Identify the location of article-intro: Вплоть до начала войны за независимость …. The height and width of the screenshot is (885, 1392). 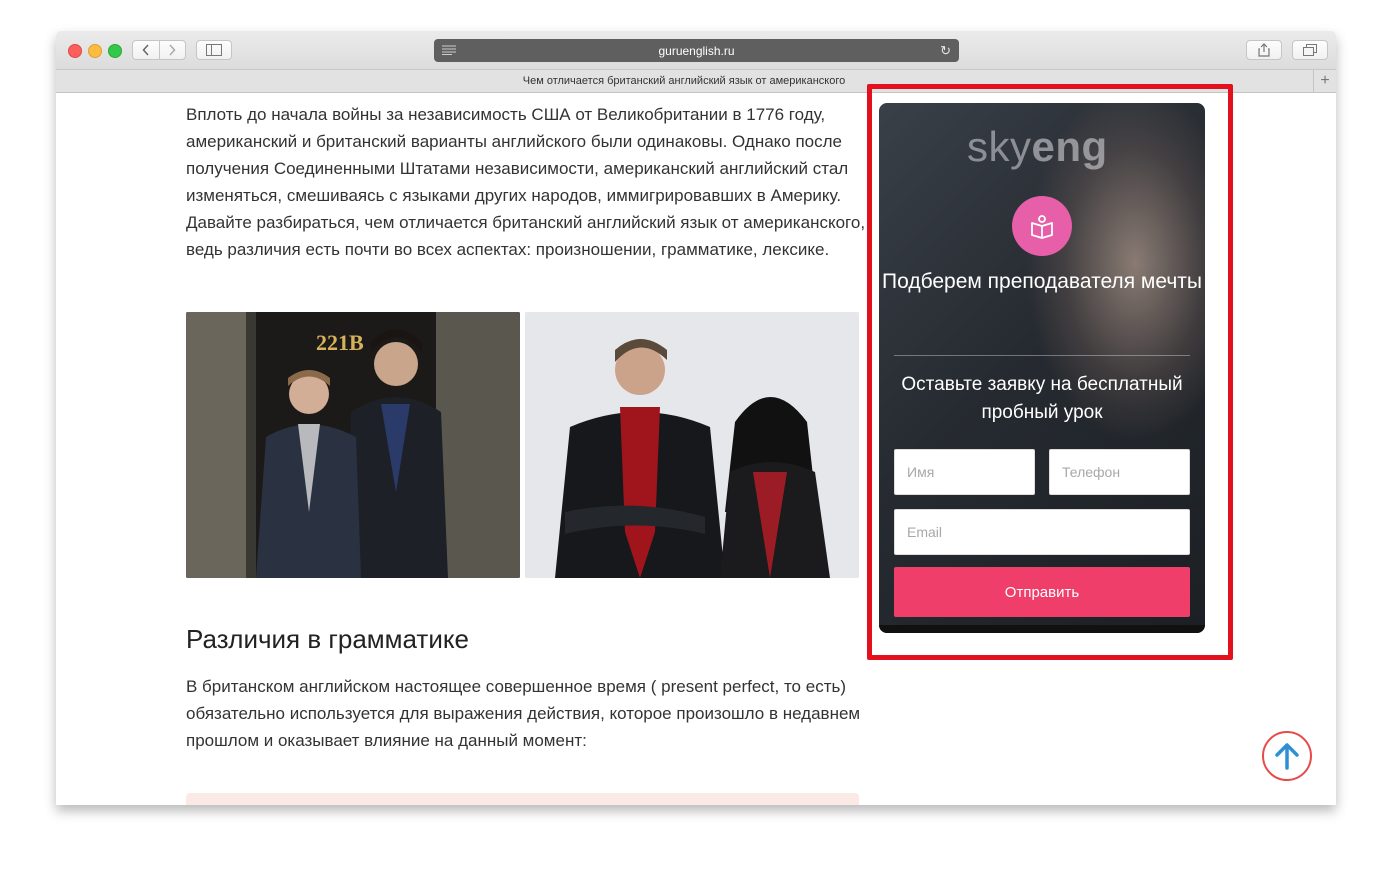
(526, 182).